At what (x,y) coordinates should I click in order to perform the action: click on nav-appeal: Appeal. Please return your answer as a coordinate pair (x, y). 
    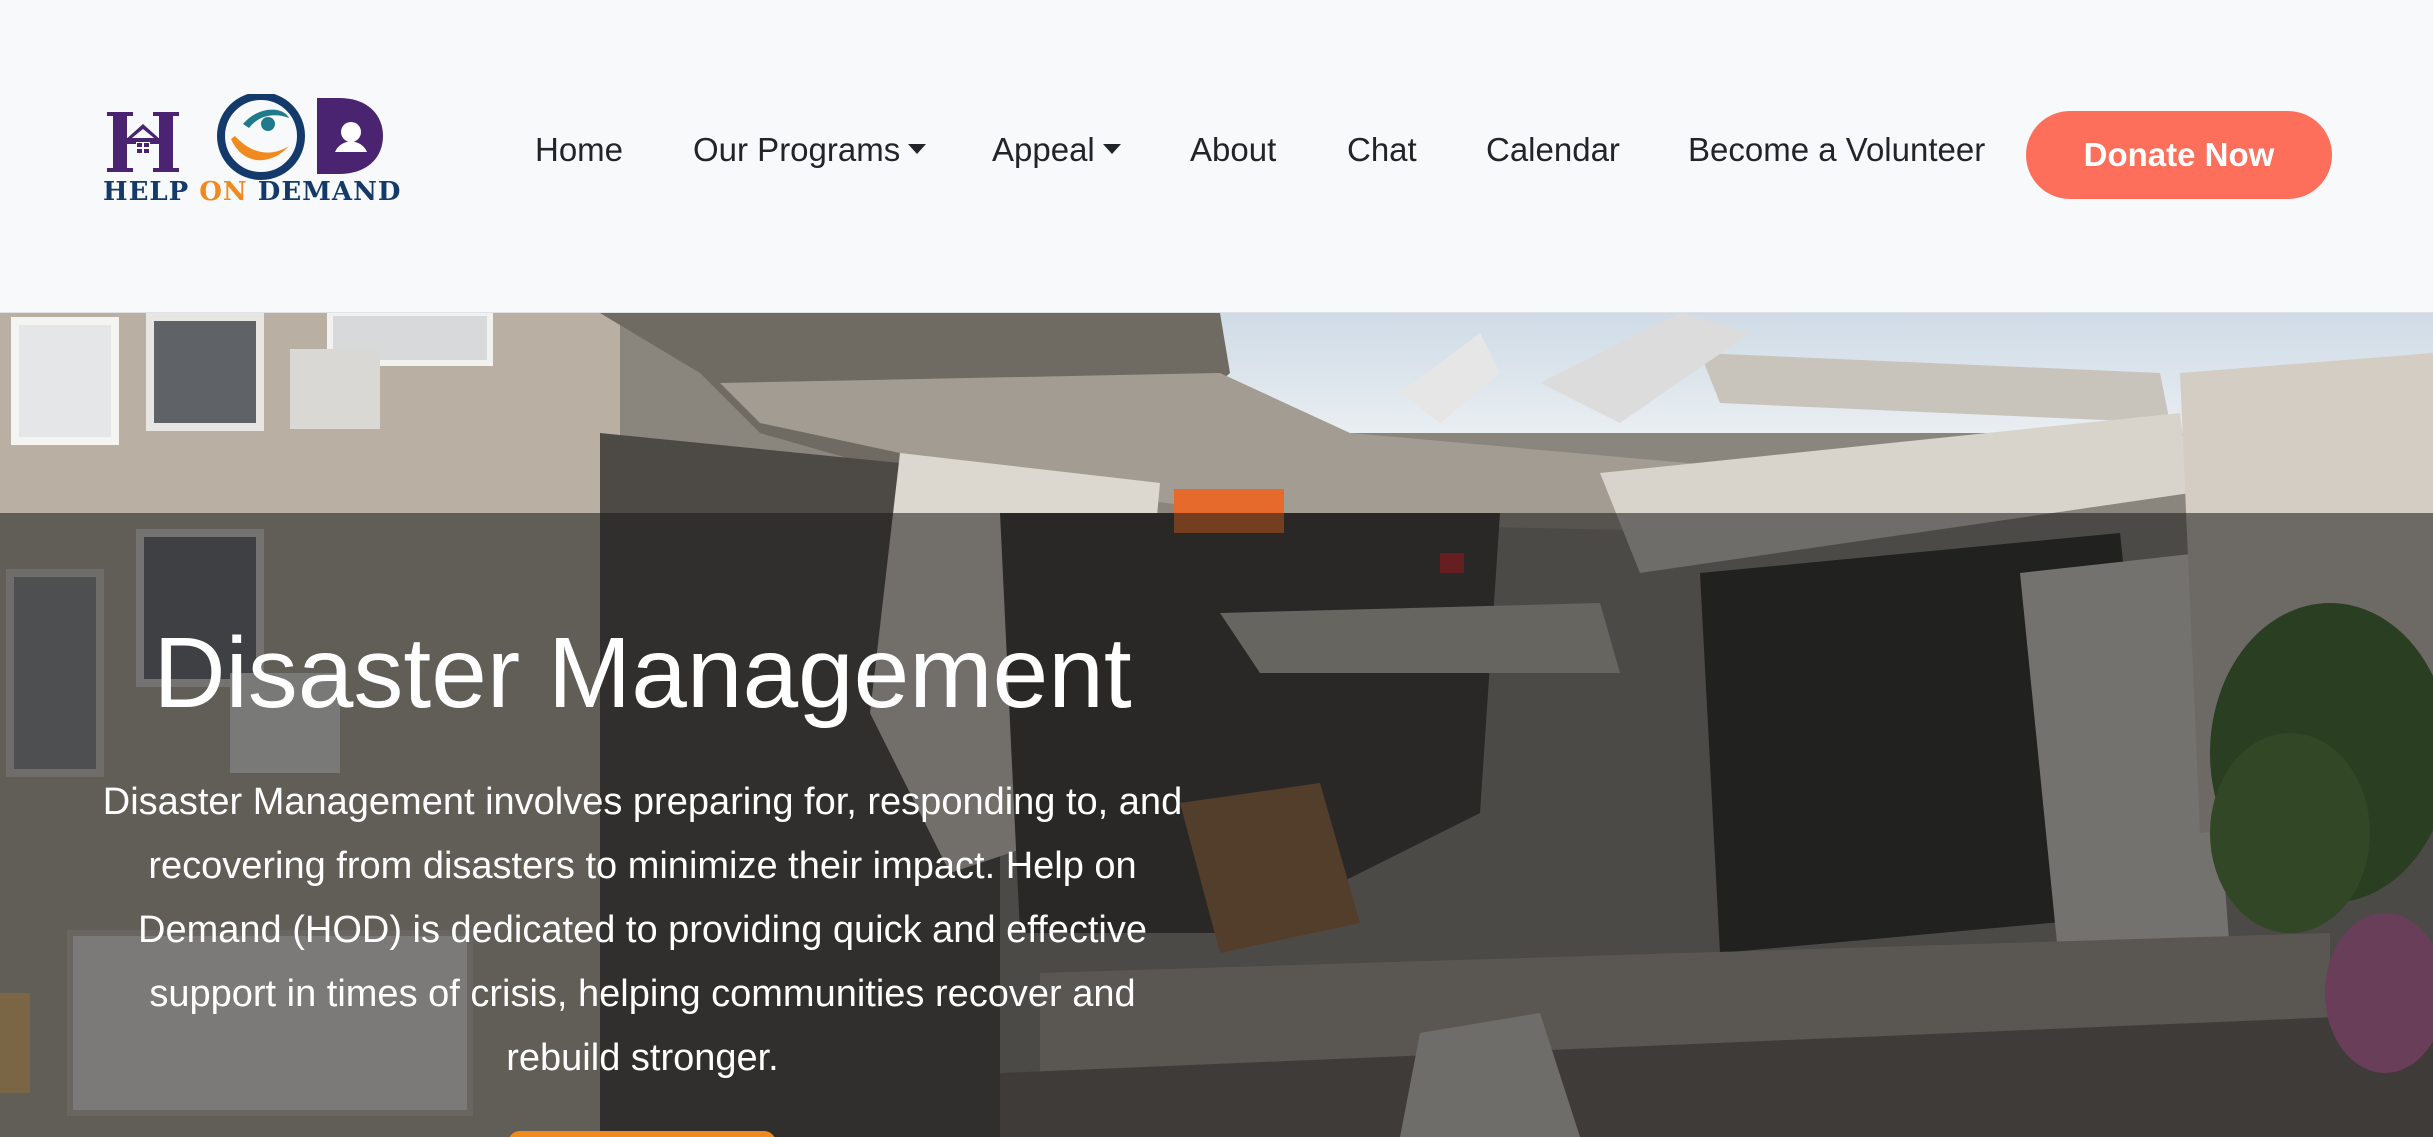
    Looking at the image, I should click on (1056, 150).